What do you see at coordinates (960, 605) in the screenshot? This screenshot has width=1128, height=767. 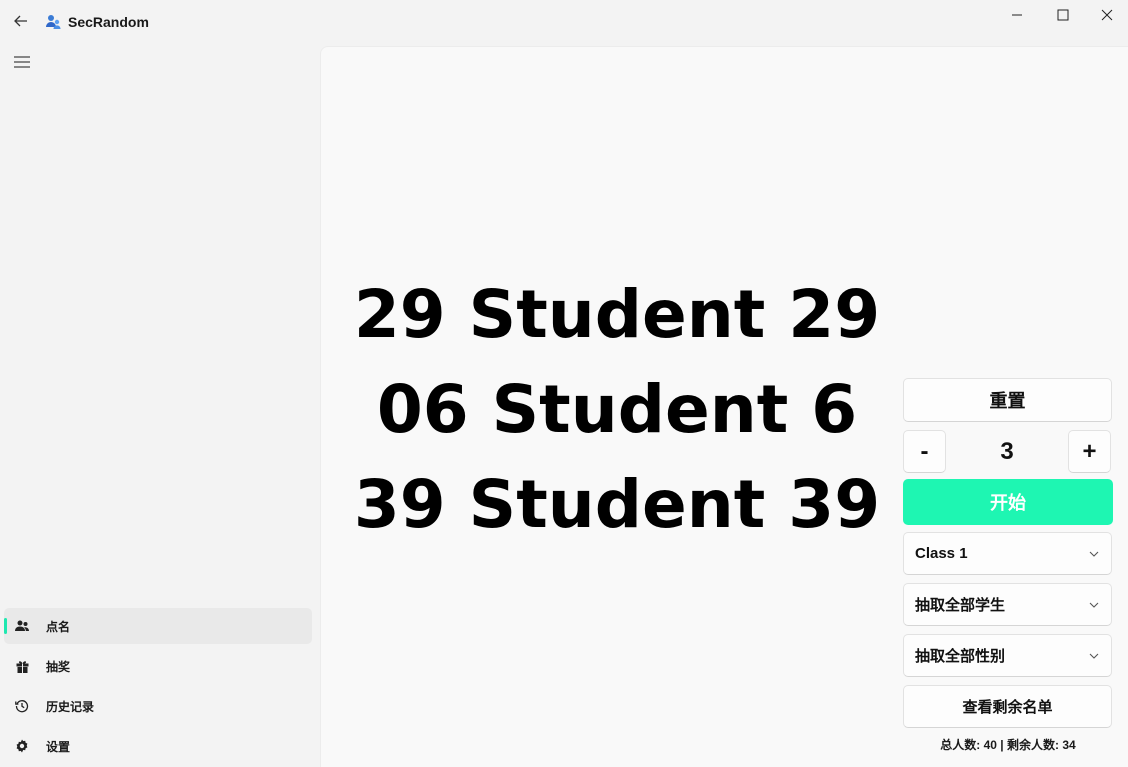 I see `student-range-value: 抽取全部学生` at bounding box center [960, 605].